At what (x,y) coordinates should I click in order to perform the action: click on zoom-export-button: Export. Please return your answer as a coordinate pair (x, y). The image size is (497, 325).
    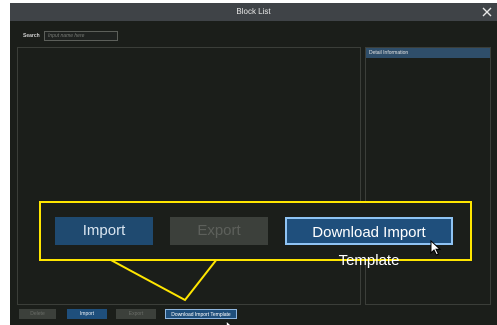
    Looking at the image, I should click on (219, 231).